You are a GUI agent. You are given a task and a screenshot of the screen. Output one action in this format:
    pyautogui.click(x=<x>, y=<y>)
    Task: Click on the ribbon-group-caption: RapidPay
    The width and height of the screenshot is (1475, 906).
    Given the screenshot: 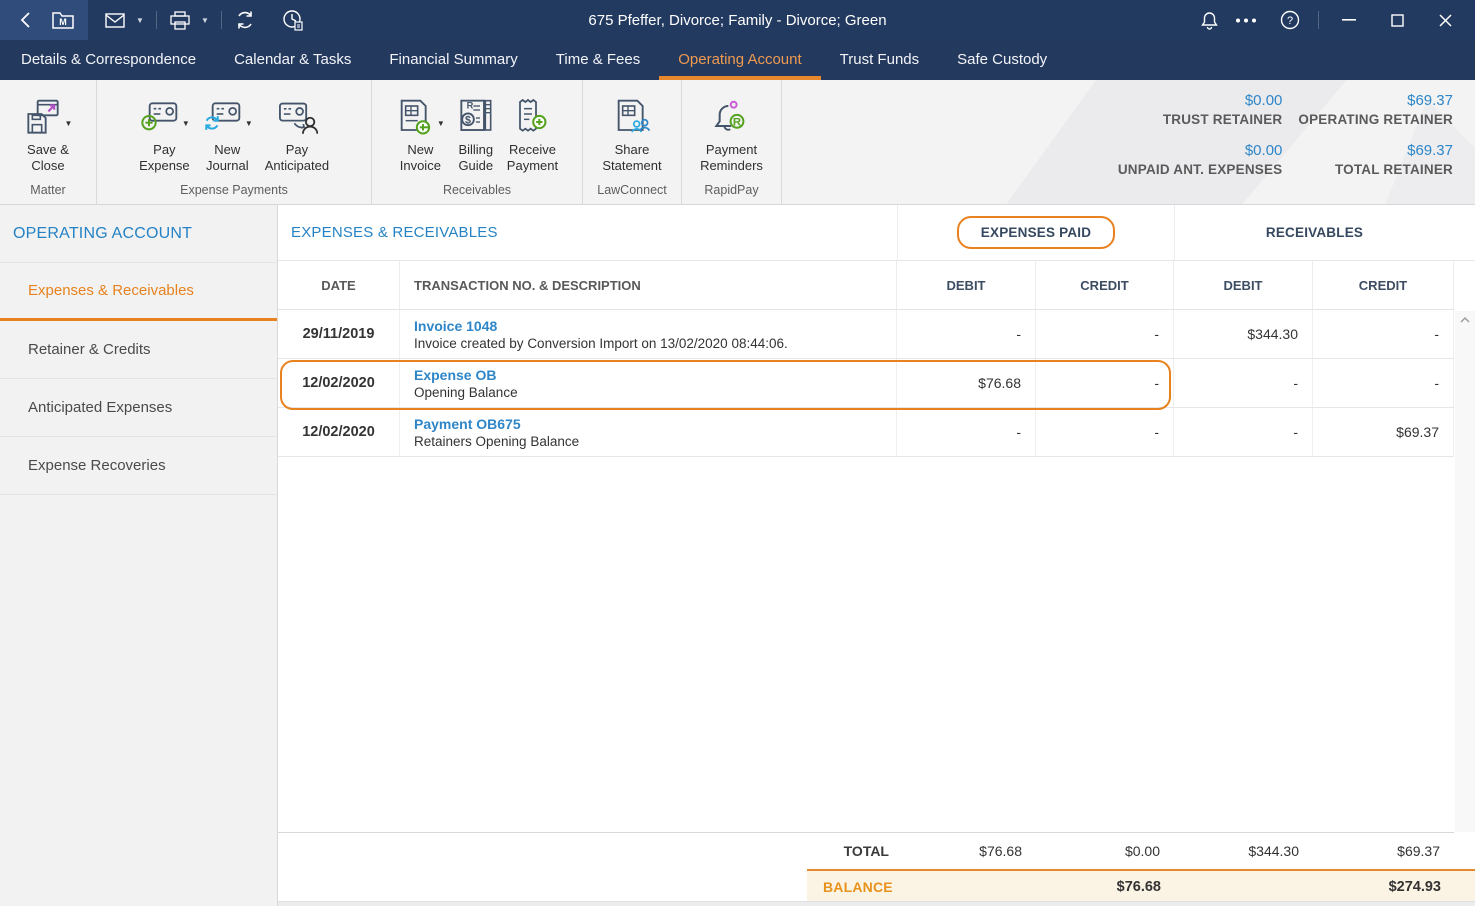 What is the action you would take?
    pyautogui.click(x=731, y=190)
    